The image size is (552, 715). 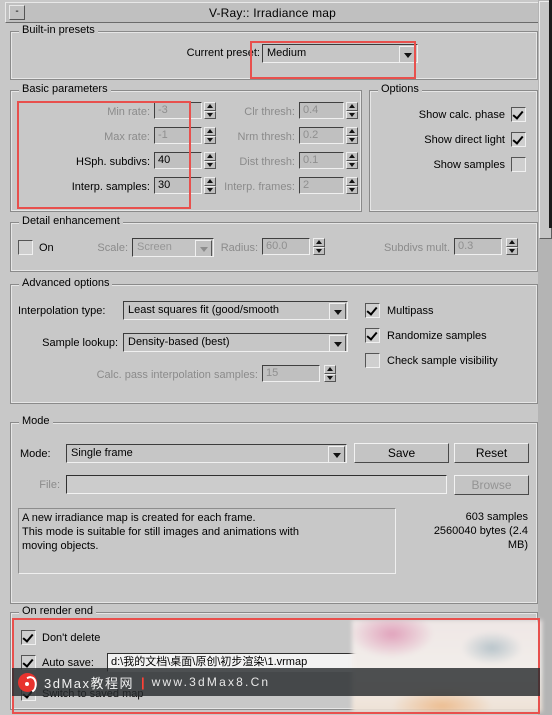 What do you see at coordinates (256, 484) in the screenshot?
I see `file-input` at bounding box center [256, 484].